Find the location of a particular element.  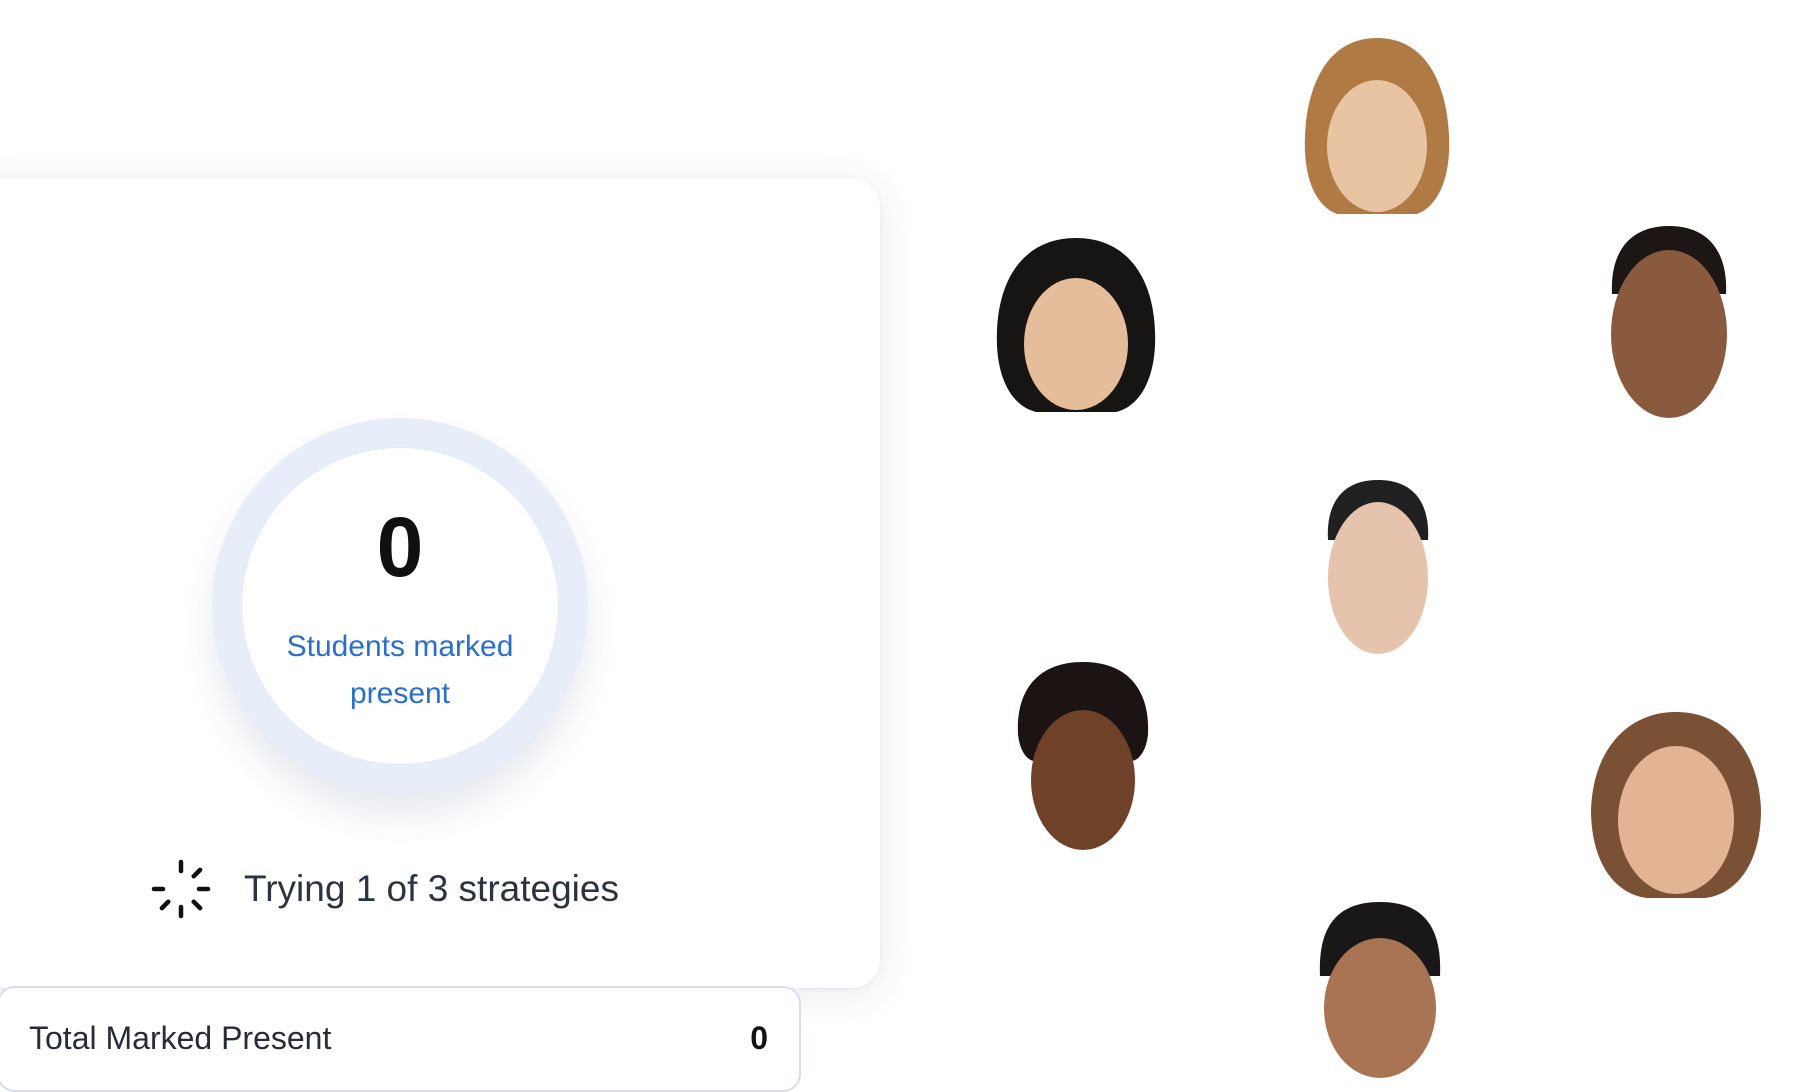

status-text: Trying 1 of 3 strategies is located at coordinates (431, 888).